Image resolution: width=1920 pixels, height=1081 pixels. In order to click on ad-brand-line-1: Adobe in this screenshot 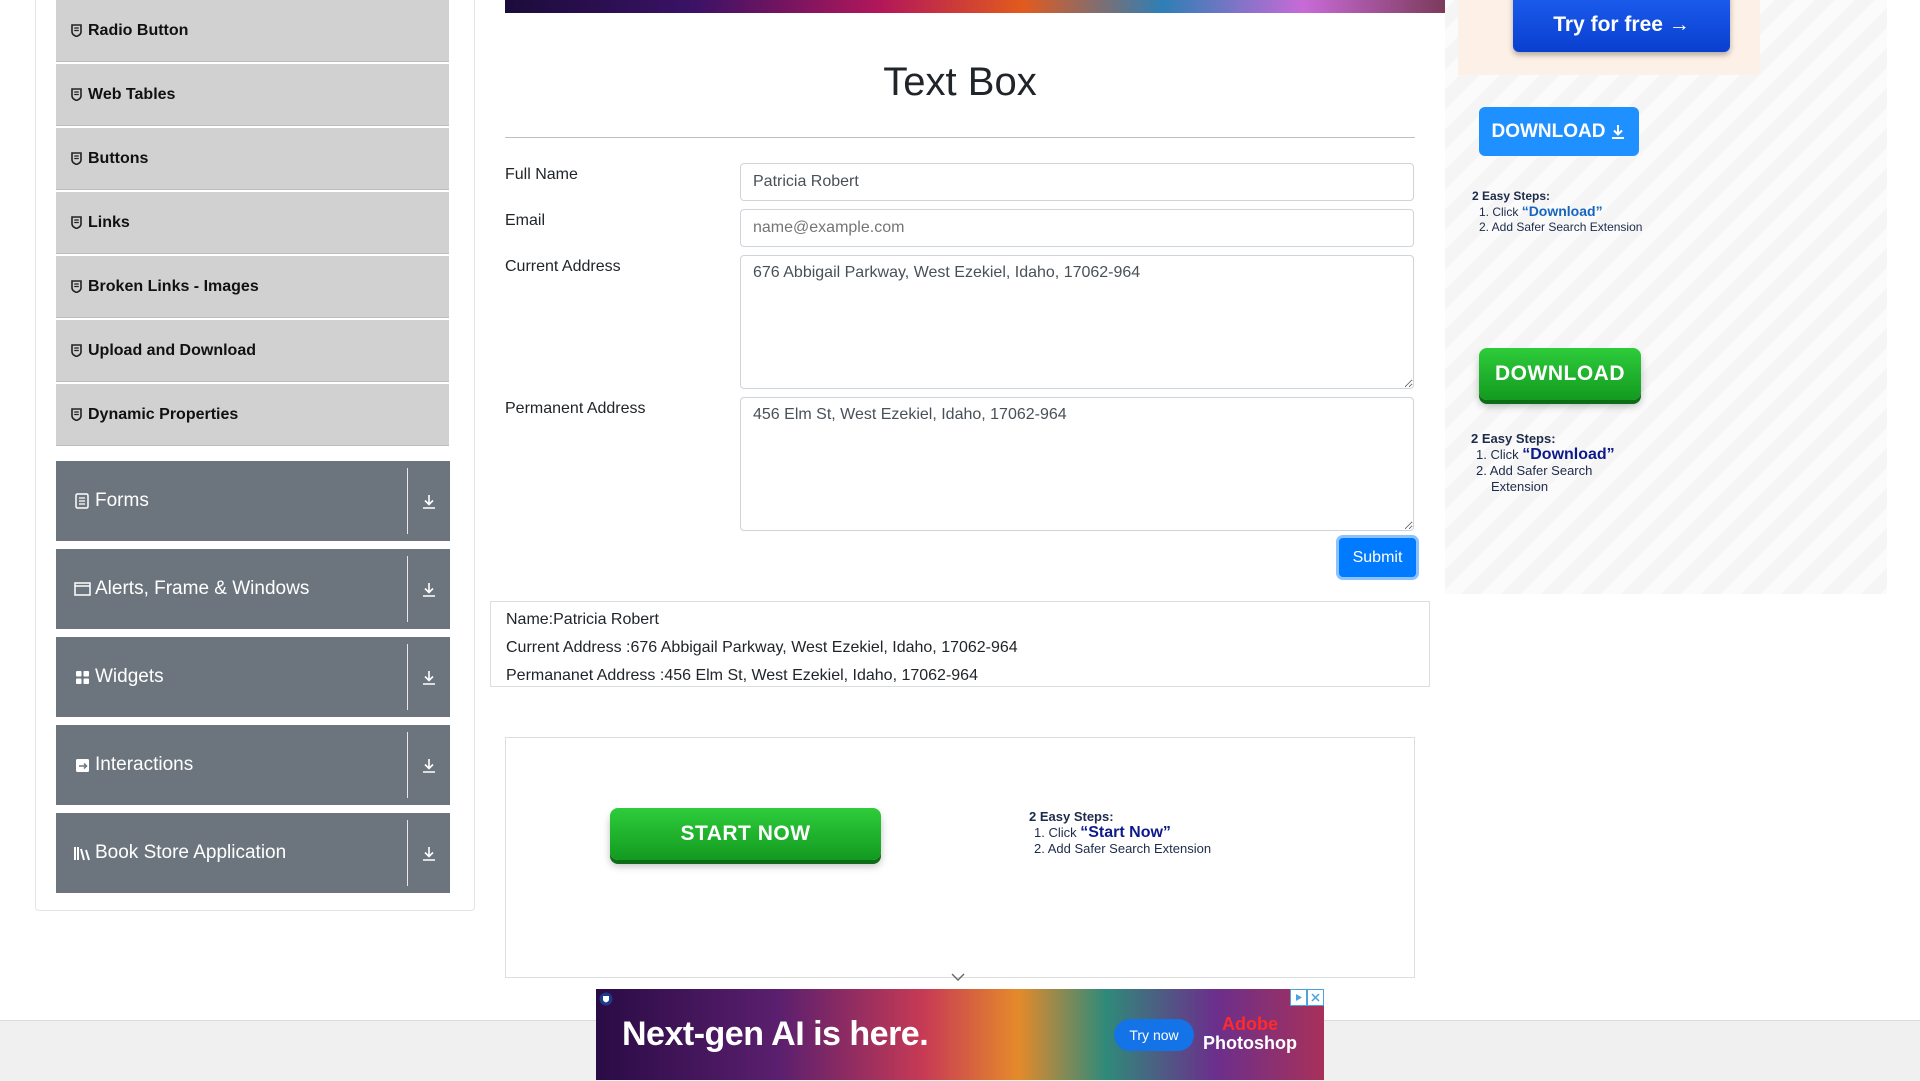, I will do `click(1249, 1024)`.